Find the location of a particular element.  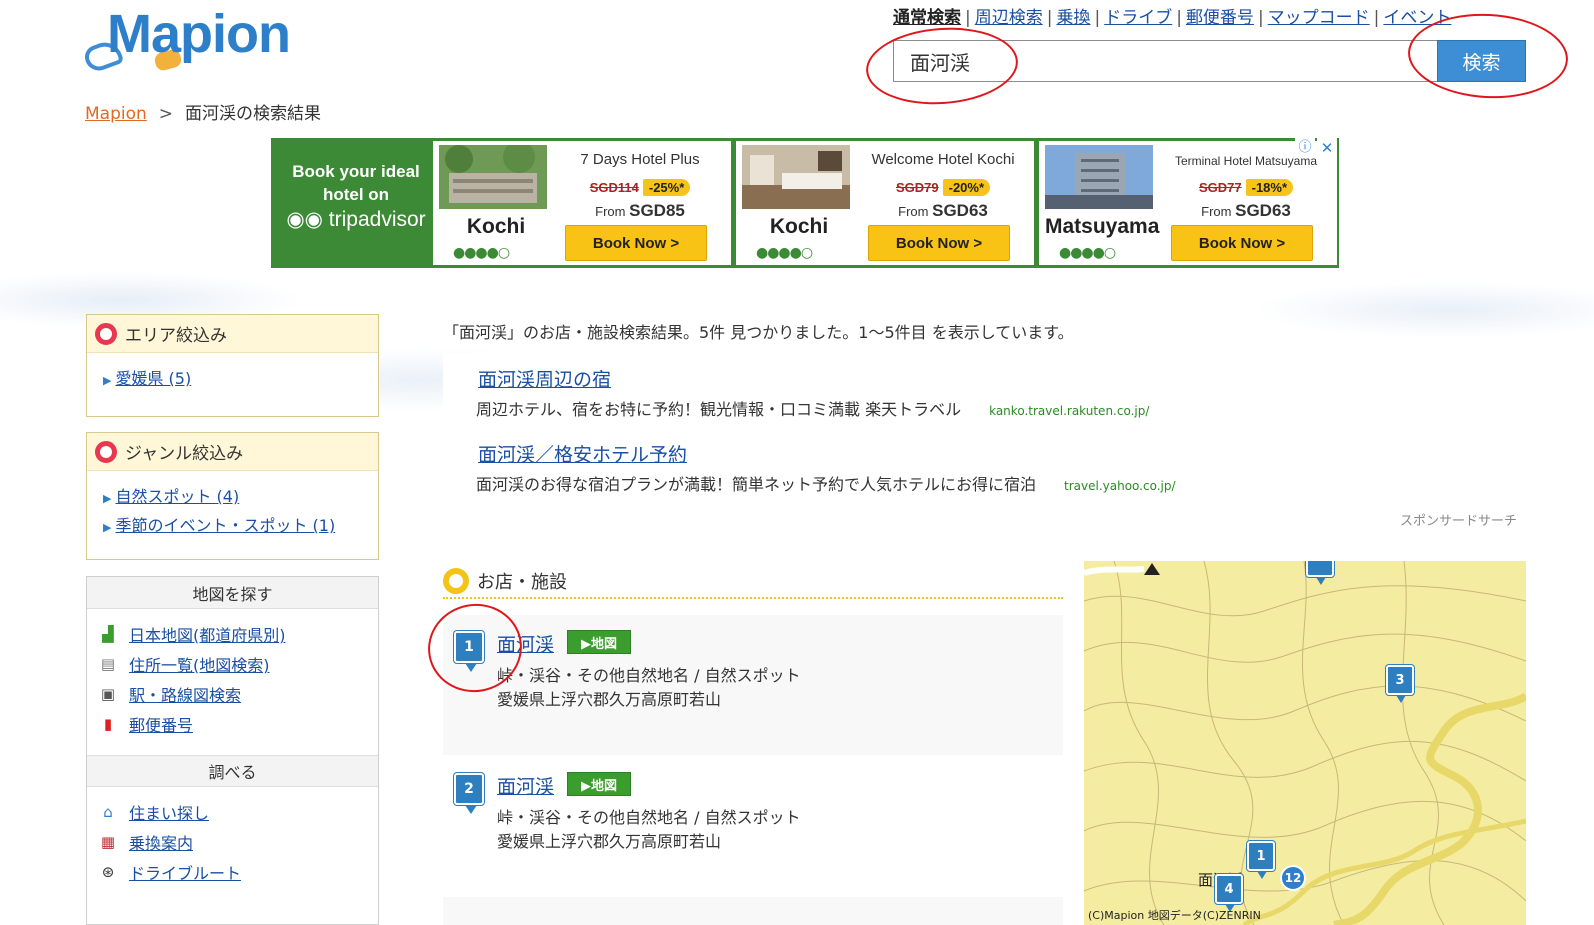

link-postal-code: 郵便番号 is located at coordinates (161, 724).